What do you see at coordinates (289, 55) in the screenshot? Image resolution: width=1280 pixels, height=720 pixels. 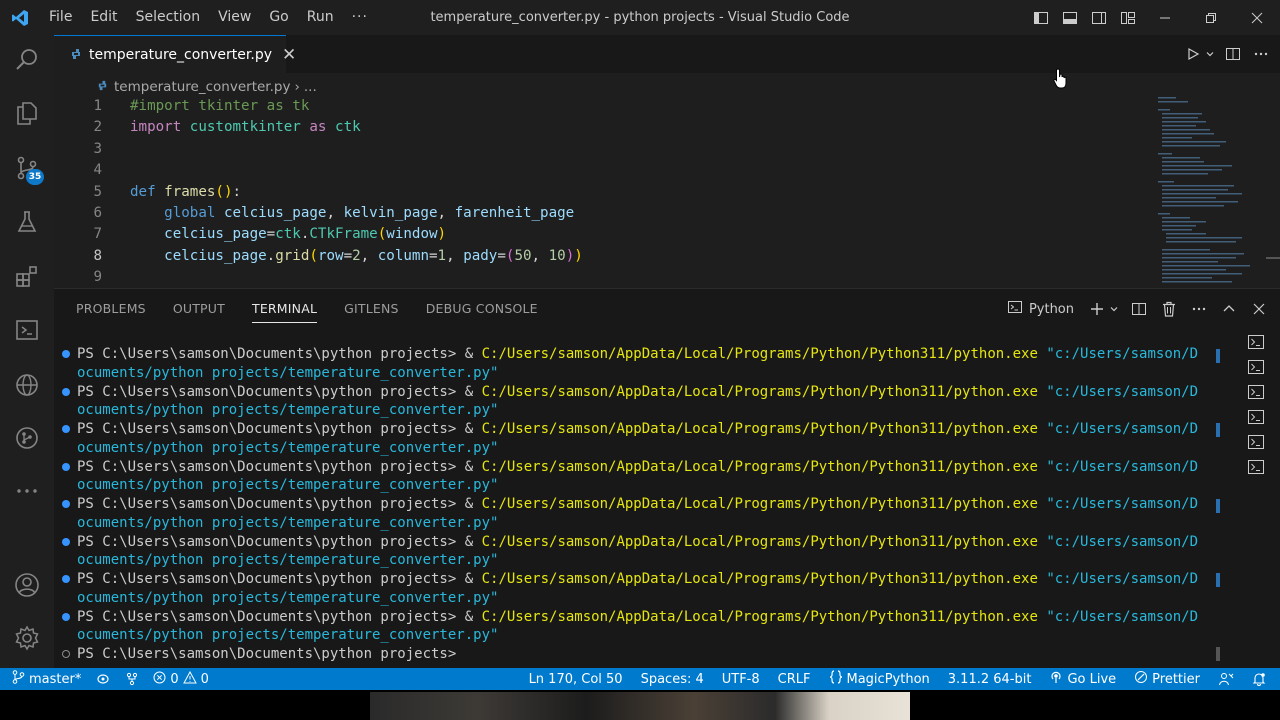 I see `tab-close-icon: ✕` at bounding box center [289, 55].